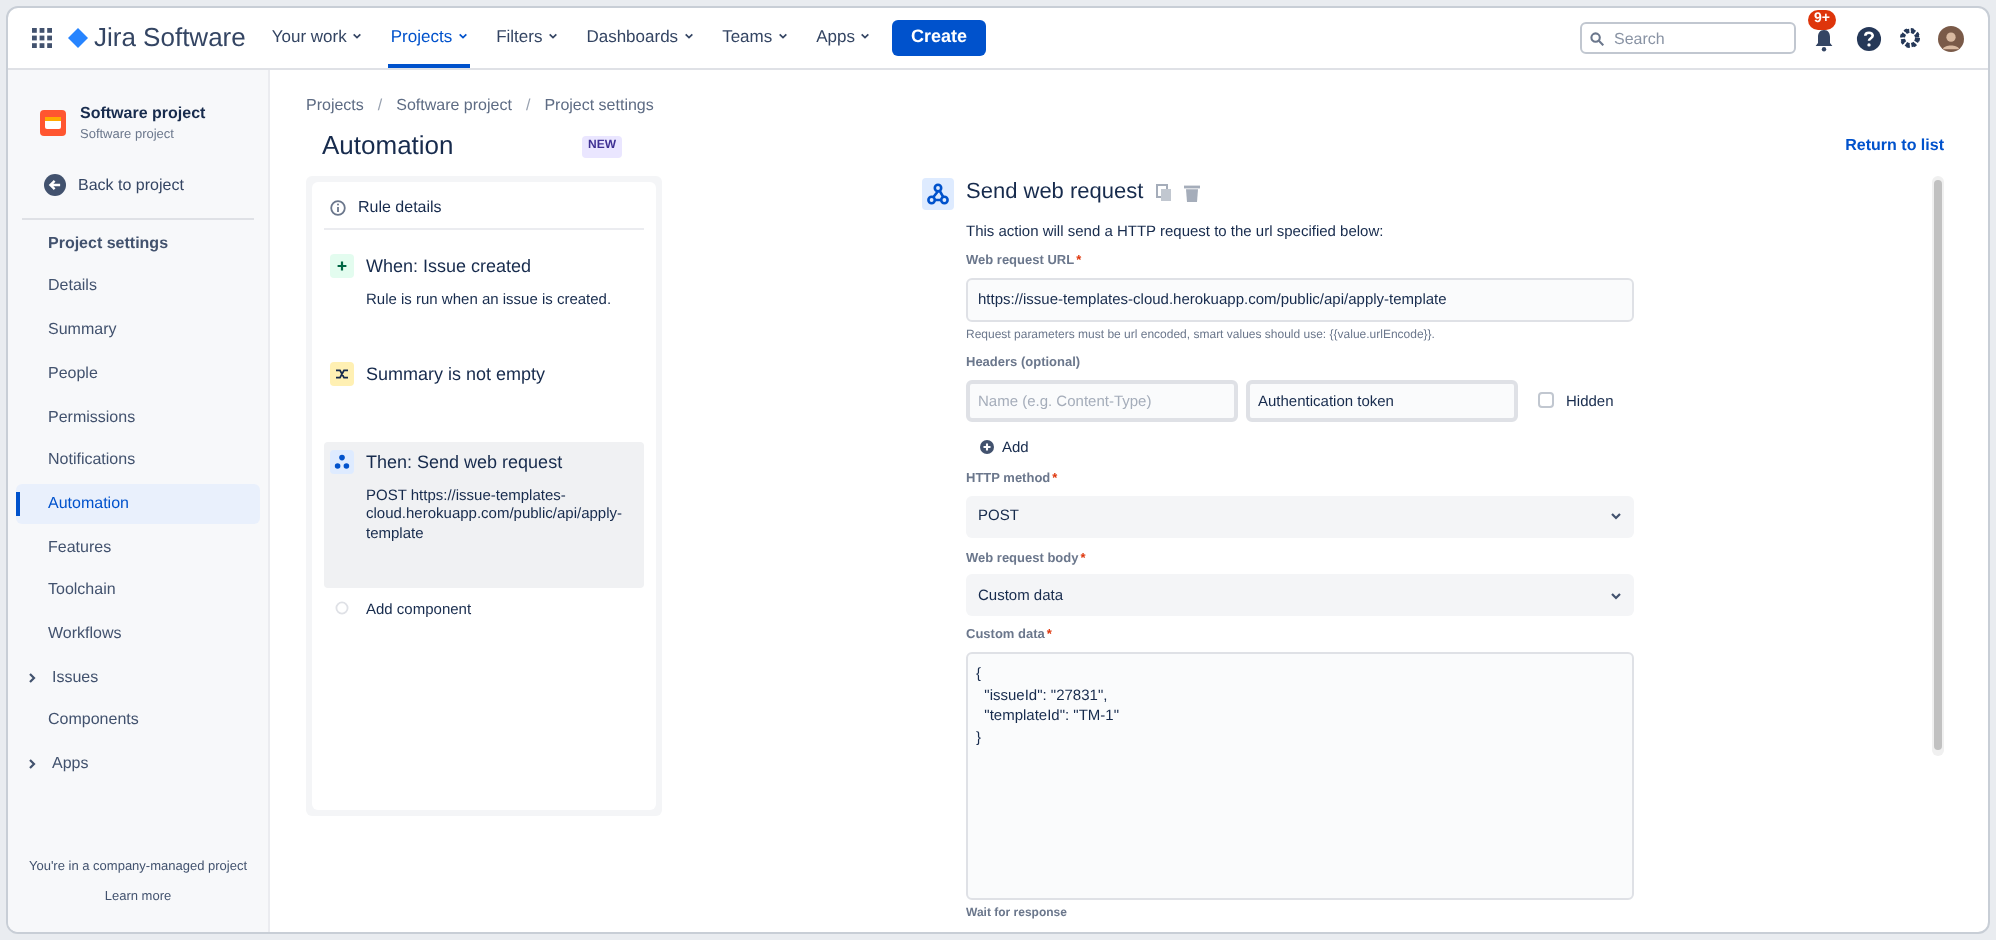 Image resolution: width=1996 pixels, height=940 pixels. I want to click on sidebar-item: Issues, so click(138, 677).